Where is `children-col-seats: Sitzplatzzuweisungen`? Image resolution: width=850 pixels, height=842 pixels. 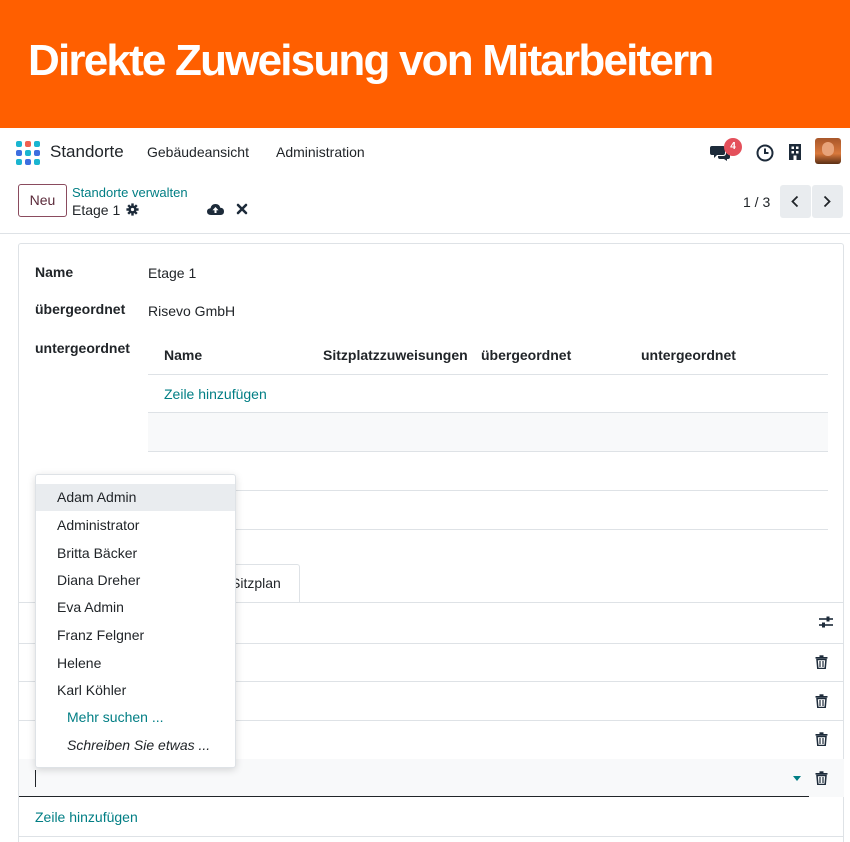 children-col-seats: Sitzplatzzuweisungen is located at coordinates (395, 355).